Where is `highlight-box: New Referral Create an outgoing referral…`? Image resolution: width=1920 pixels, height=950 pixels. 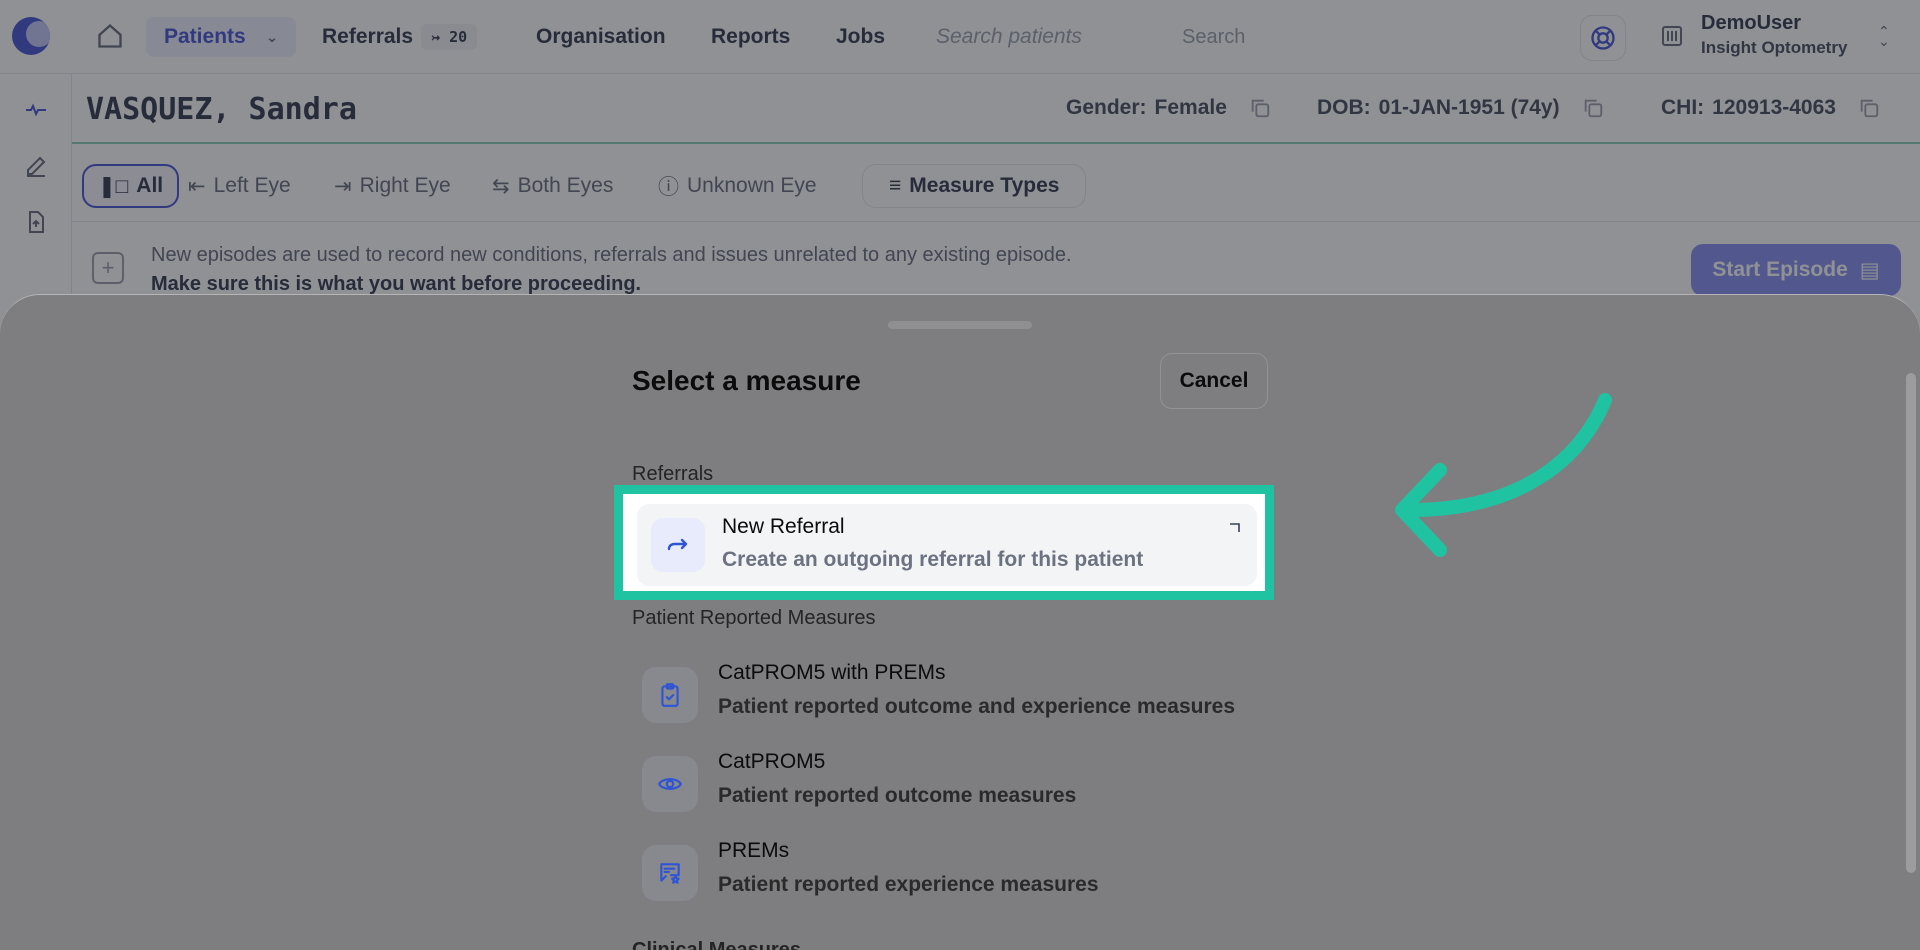
highlight-box: New Referral Create an outgoing referral… is located at coordinates (944, 542).